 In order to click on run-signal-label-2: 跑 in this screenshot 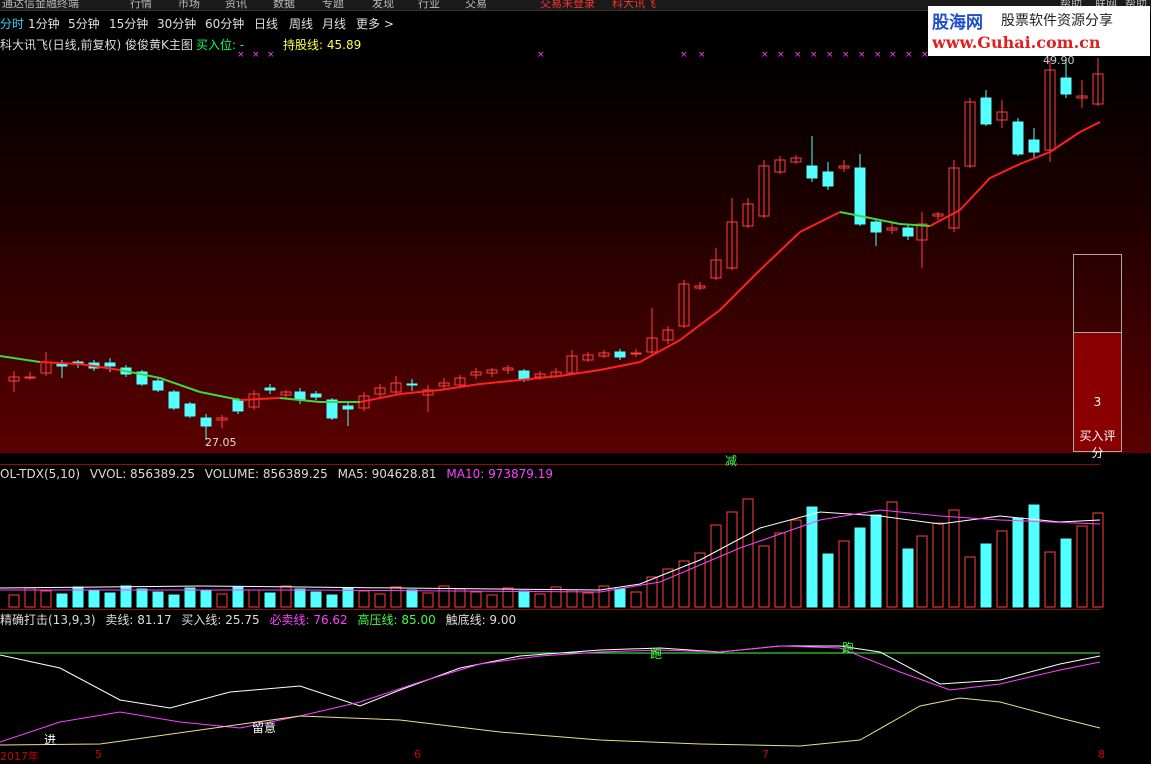, I will do `click(848, 648)`.